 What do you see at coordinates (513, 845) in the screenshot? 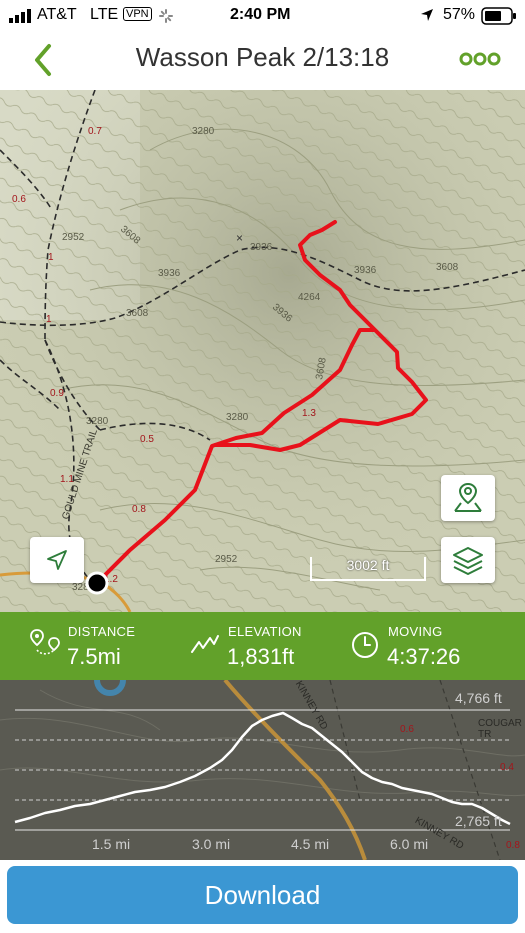
I see `road-label: 0.8` at bounding box center [513, 845].